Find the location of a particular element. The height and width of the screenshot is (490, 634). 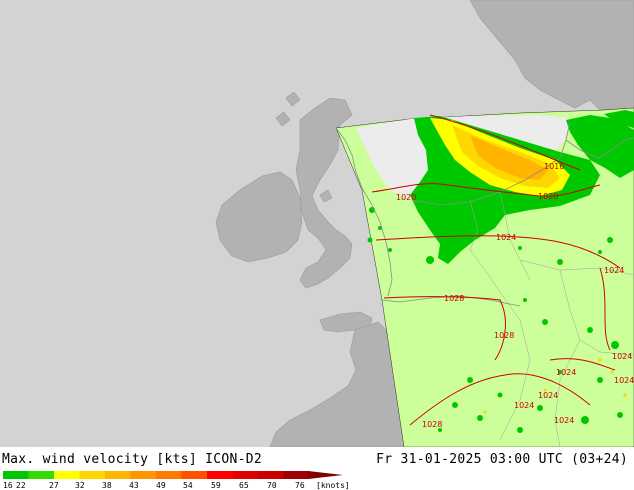

legend-tick-label: 70 is located at coordinates (272, 485).